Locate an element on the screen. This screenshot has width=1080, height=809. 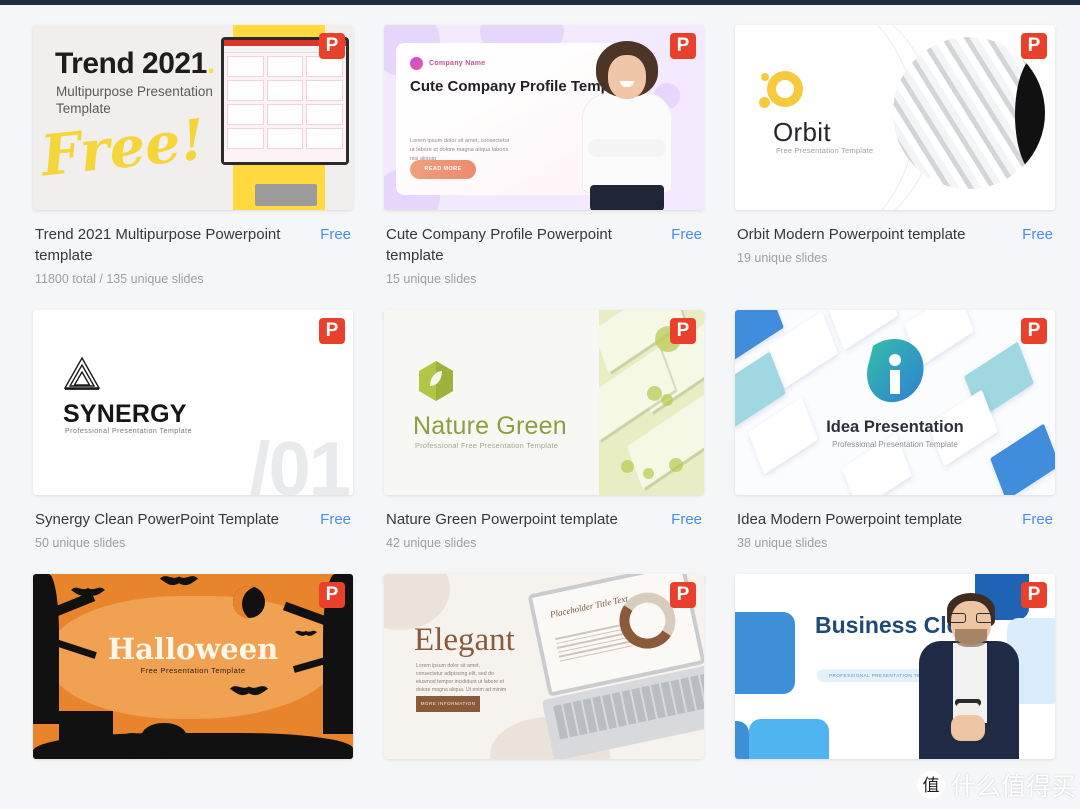
company-name-label: Company Name is located at coordinates (457, 63).